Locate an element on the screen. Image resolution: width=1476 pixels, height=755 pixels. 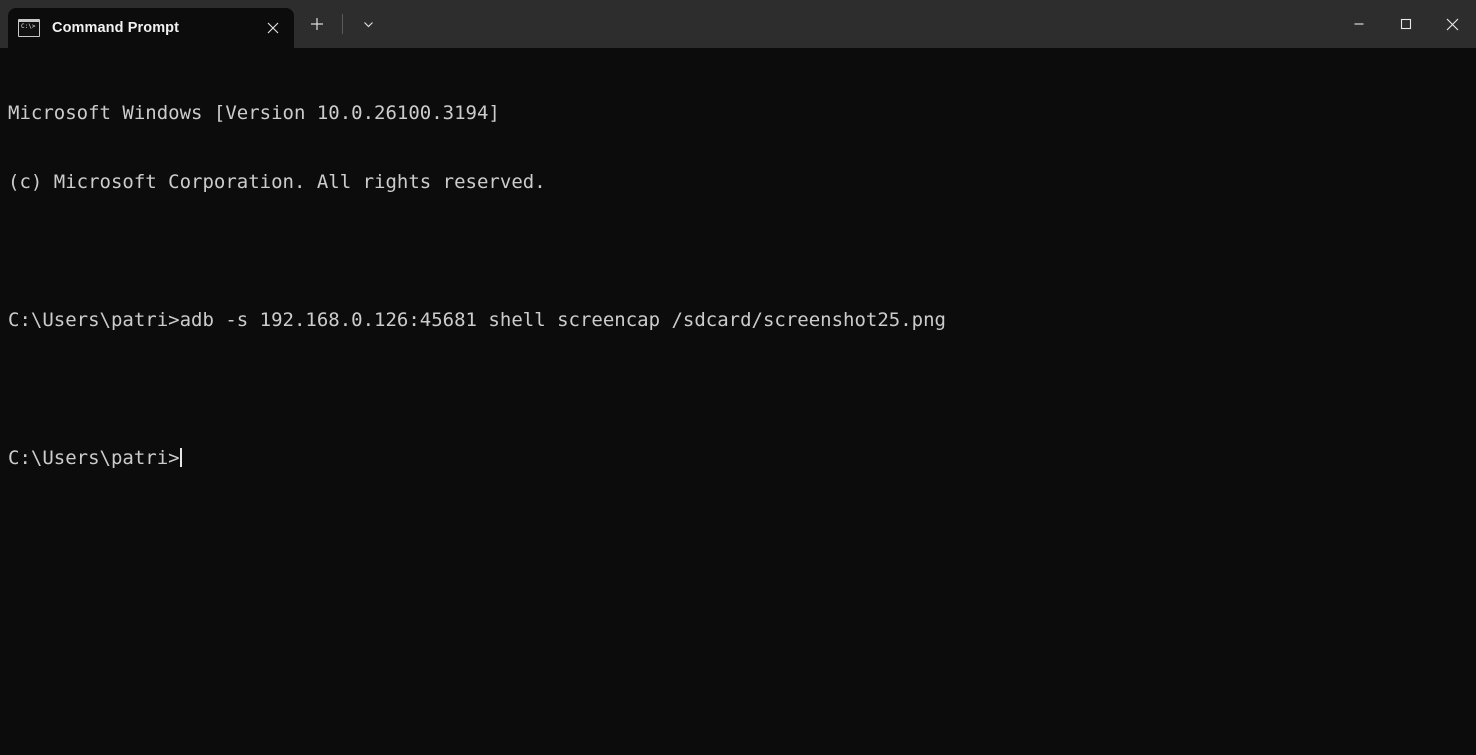
tab-command-prompt: C:\> Command Prompt is located at coordinates (151, 28).